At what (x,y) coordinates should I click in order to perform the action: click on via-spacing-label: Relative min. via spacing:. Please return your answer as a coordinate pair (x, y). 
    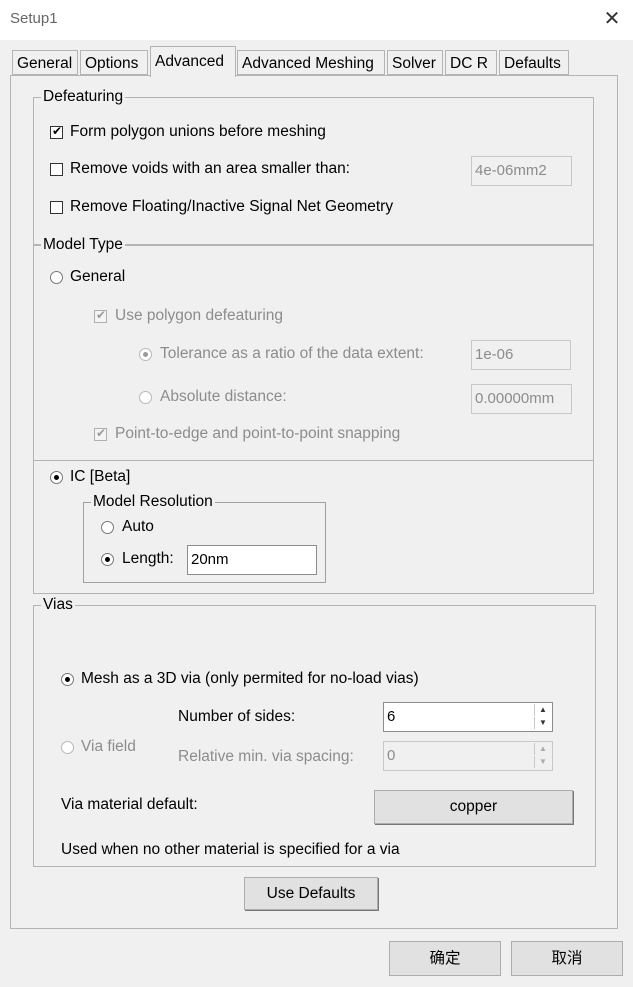
    Looking at the image, I should click on (266, 756).